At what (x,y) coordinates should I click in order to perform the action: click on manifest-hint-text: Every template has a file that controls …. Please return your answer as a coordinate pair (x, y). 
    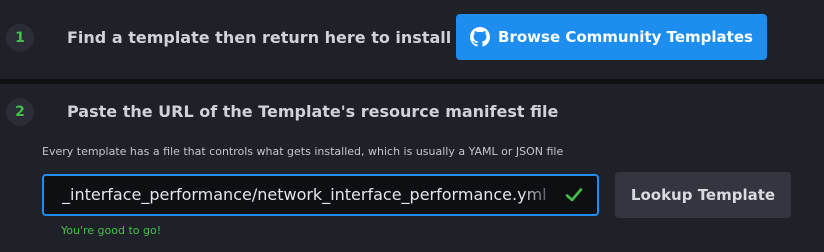
    Looking at the image, I should click on (303, 151).